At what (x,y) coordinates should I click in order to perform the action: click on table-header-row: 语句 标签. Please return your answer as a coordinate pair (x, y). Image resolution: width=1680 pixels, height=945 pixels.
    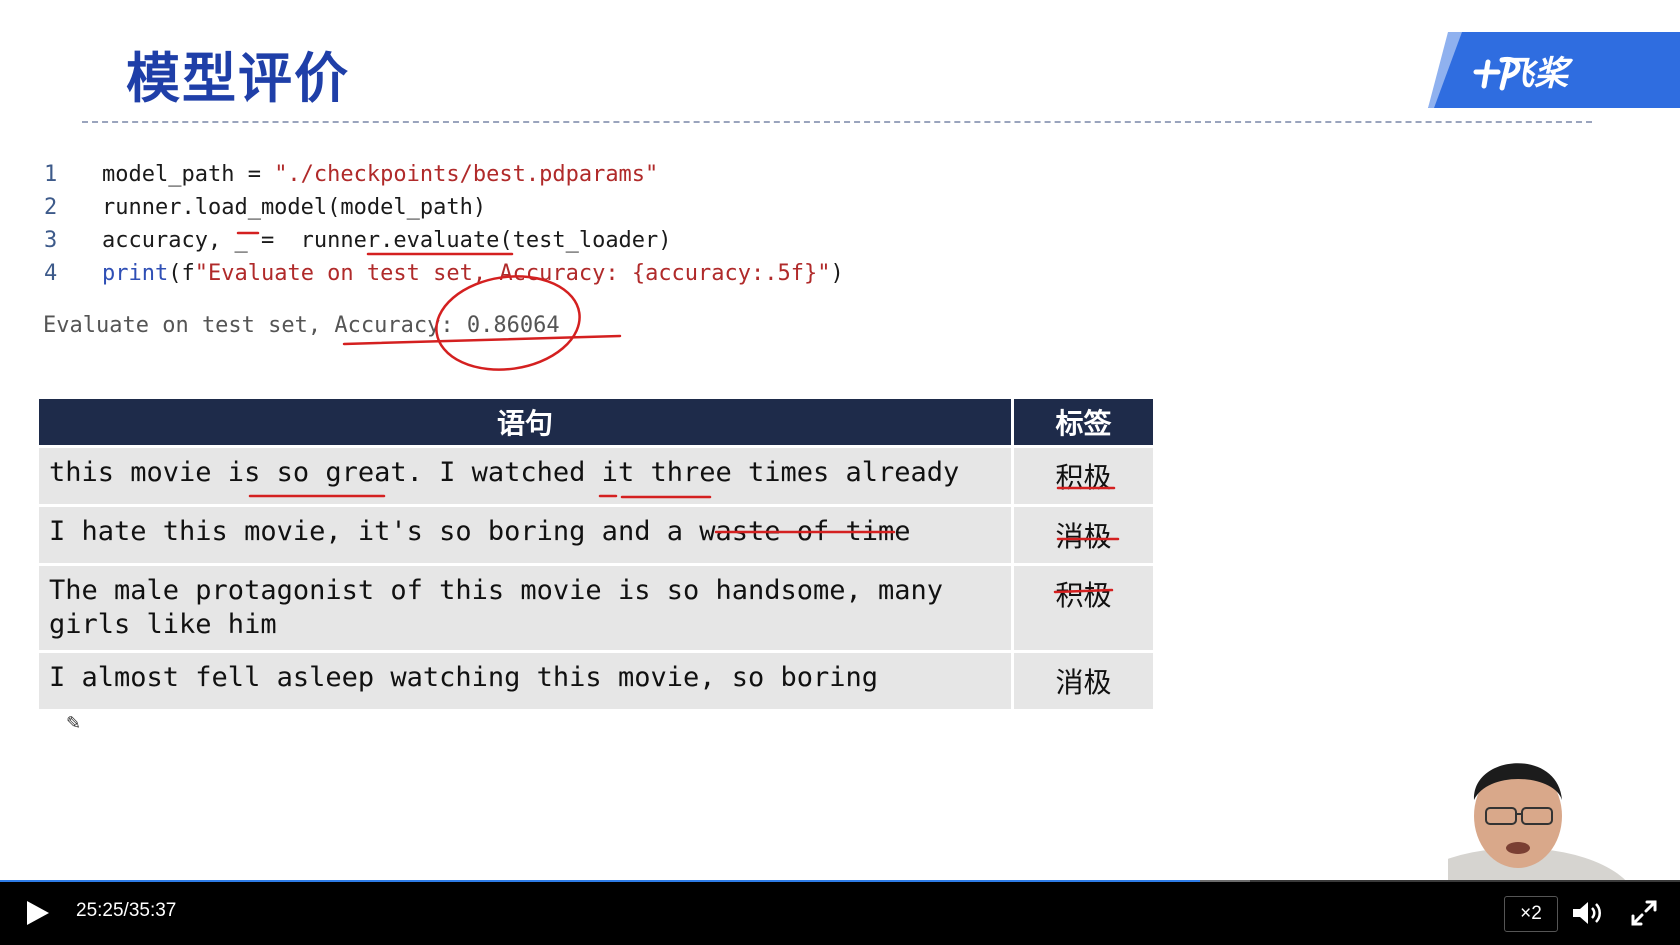
    Looking at the image, I should click on (596, 422).